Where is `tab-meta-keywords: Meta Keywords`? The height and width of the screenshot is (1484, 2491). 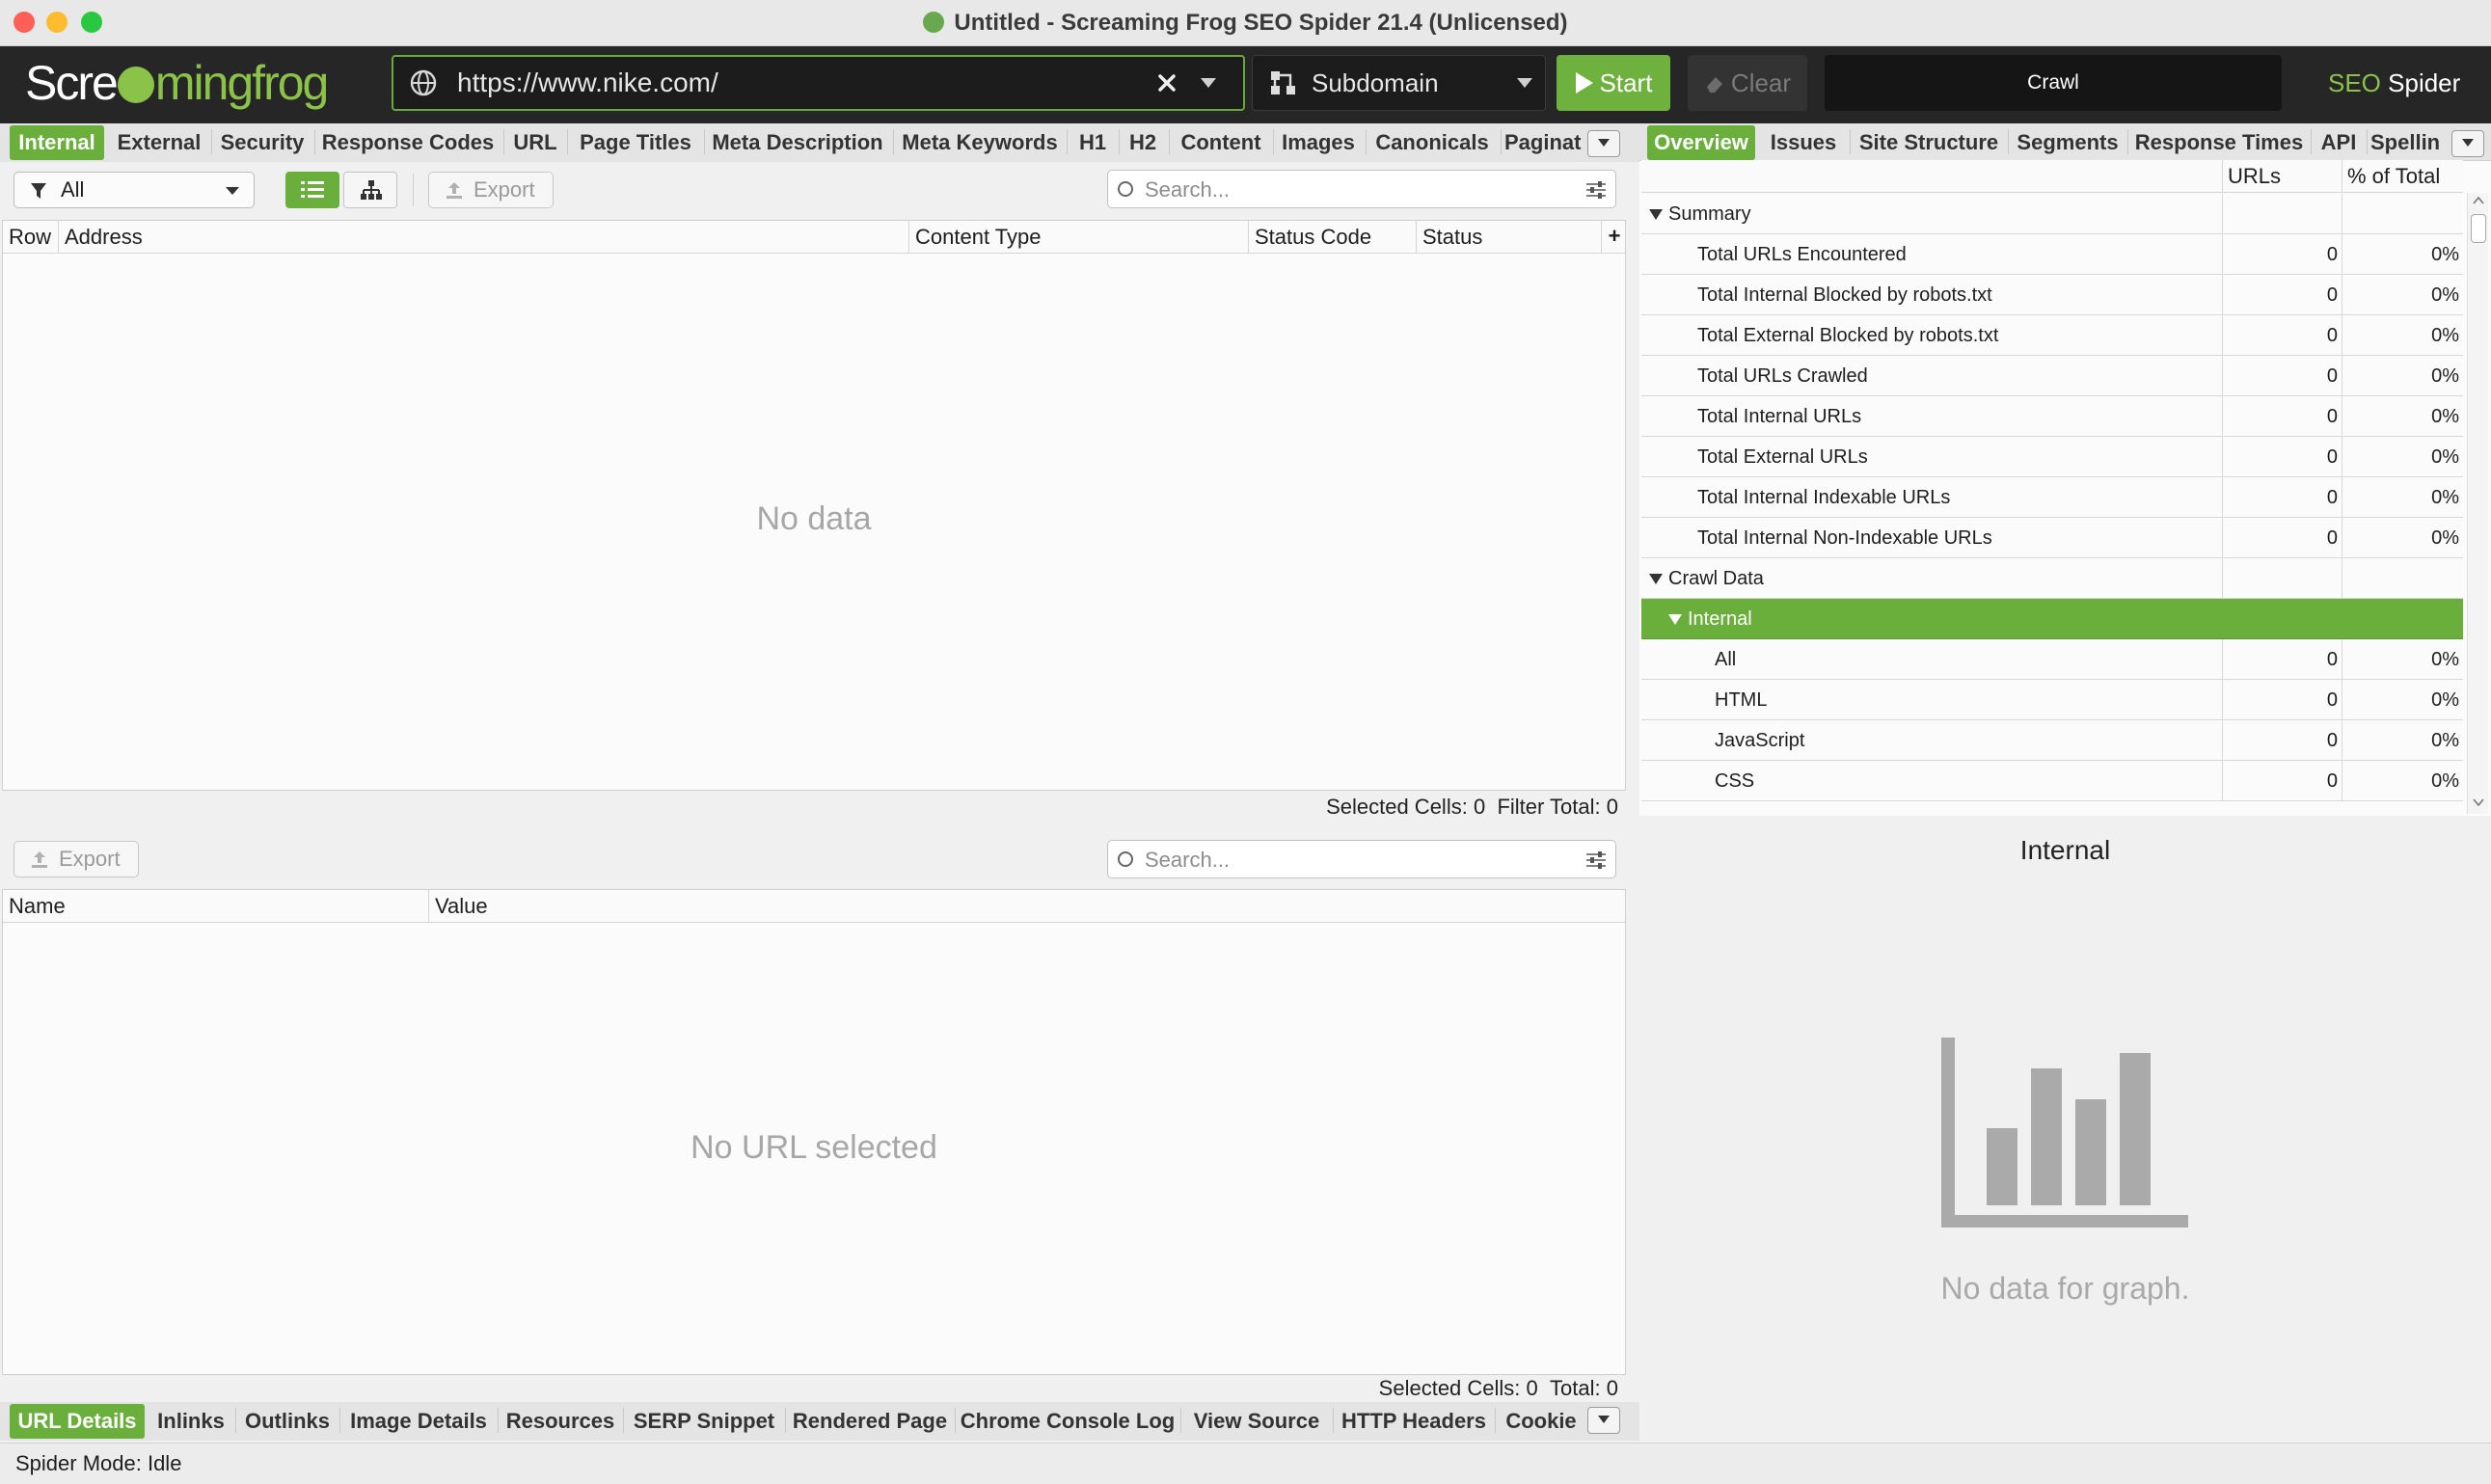 tab-meta-keywords: Meta Keywords is located at coordinates (980, 142).